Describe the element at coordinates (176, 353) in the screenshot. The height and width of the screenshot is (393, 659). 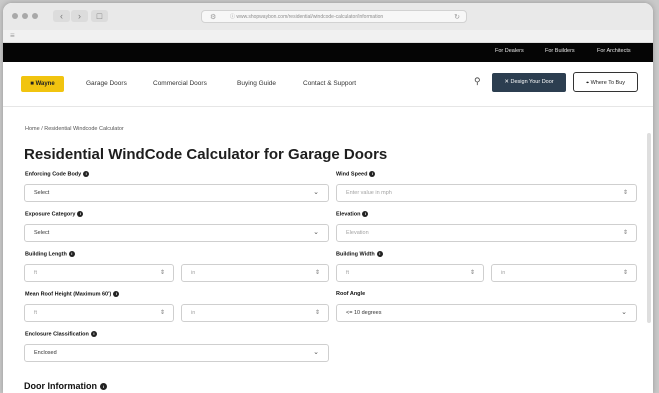
I see `enclosure-select: Enclosed ⌄` at that location.